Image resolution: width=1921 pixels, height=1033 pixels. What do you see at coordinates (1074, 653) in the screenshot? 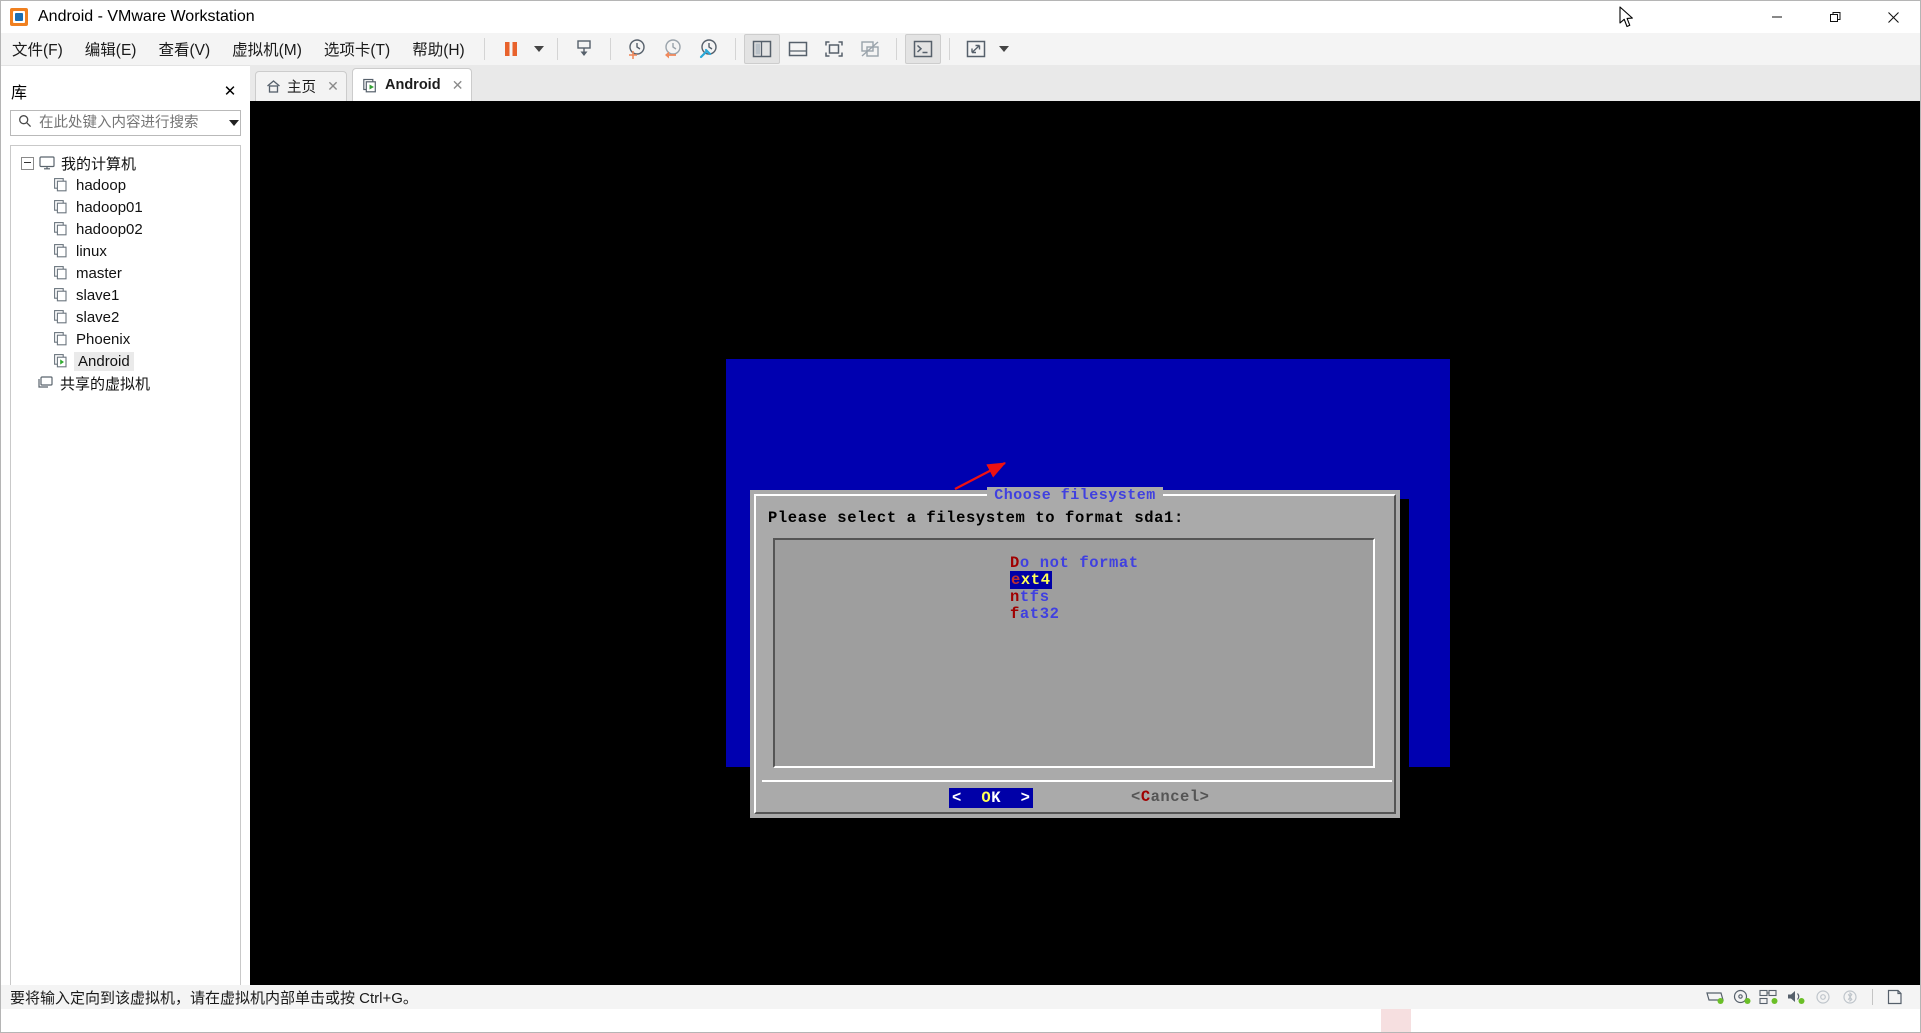
I see `filesystem-listbox: Do not format ext4 ntfs fat32` at bounding box center [1074, 653].